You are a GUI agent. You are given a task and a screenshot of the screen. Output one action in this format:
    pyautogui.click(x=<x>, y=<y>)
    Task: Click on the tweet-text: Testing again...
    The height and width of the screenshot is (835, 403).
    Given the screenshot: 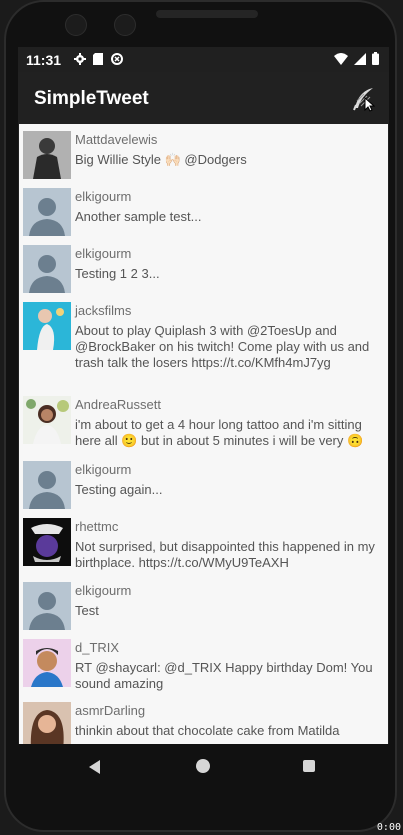 What is the action you would take?
    pyautogui.click(x=119, y=489)
    